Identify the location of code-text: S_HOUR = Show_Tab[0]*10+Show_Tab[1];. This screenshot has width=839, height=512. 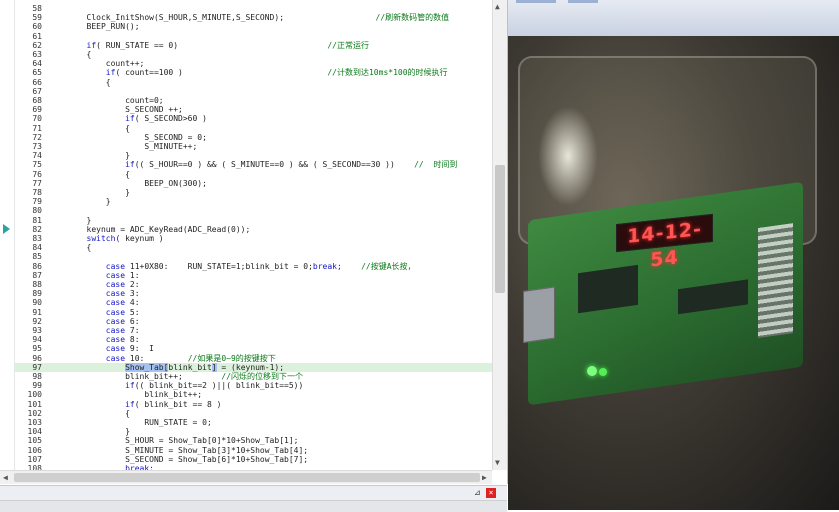
(173, 441).